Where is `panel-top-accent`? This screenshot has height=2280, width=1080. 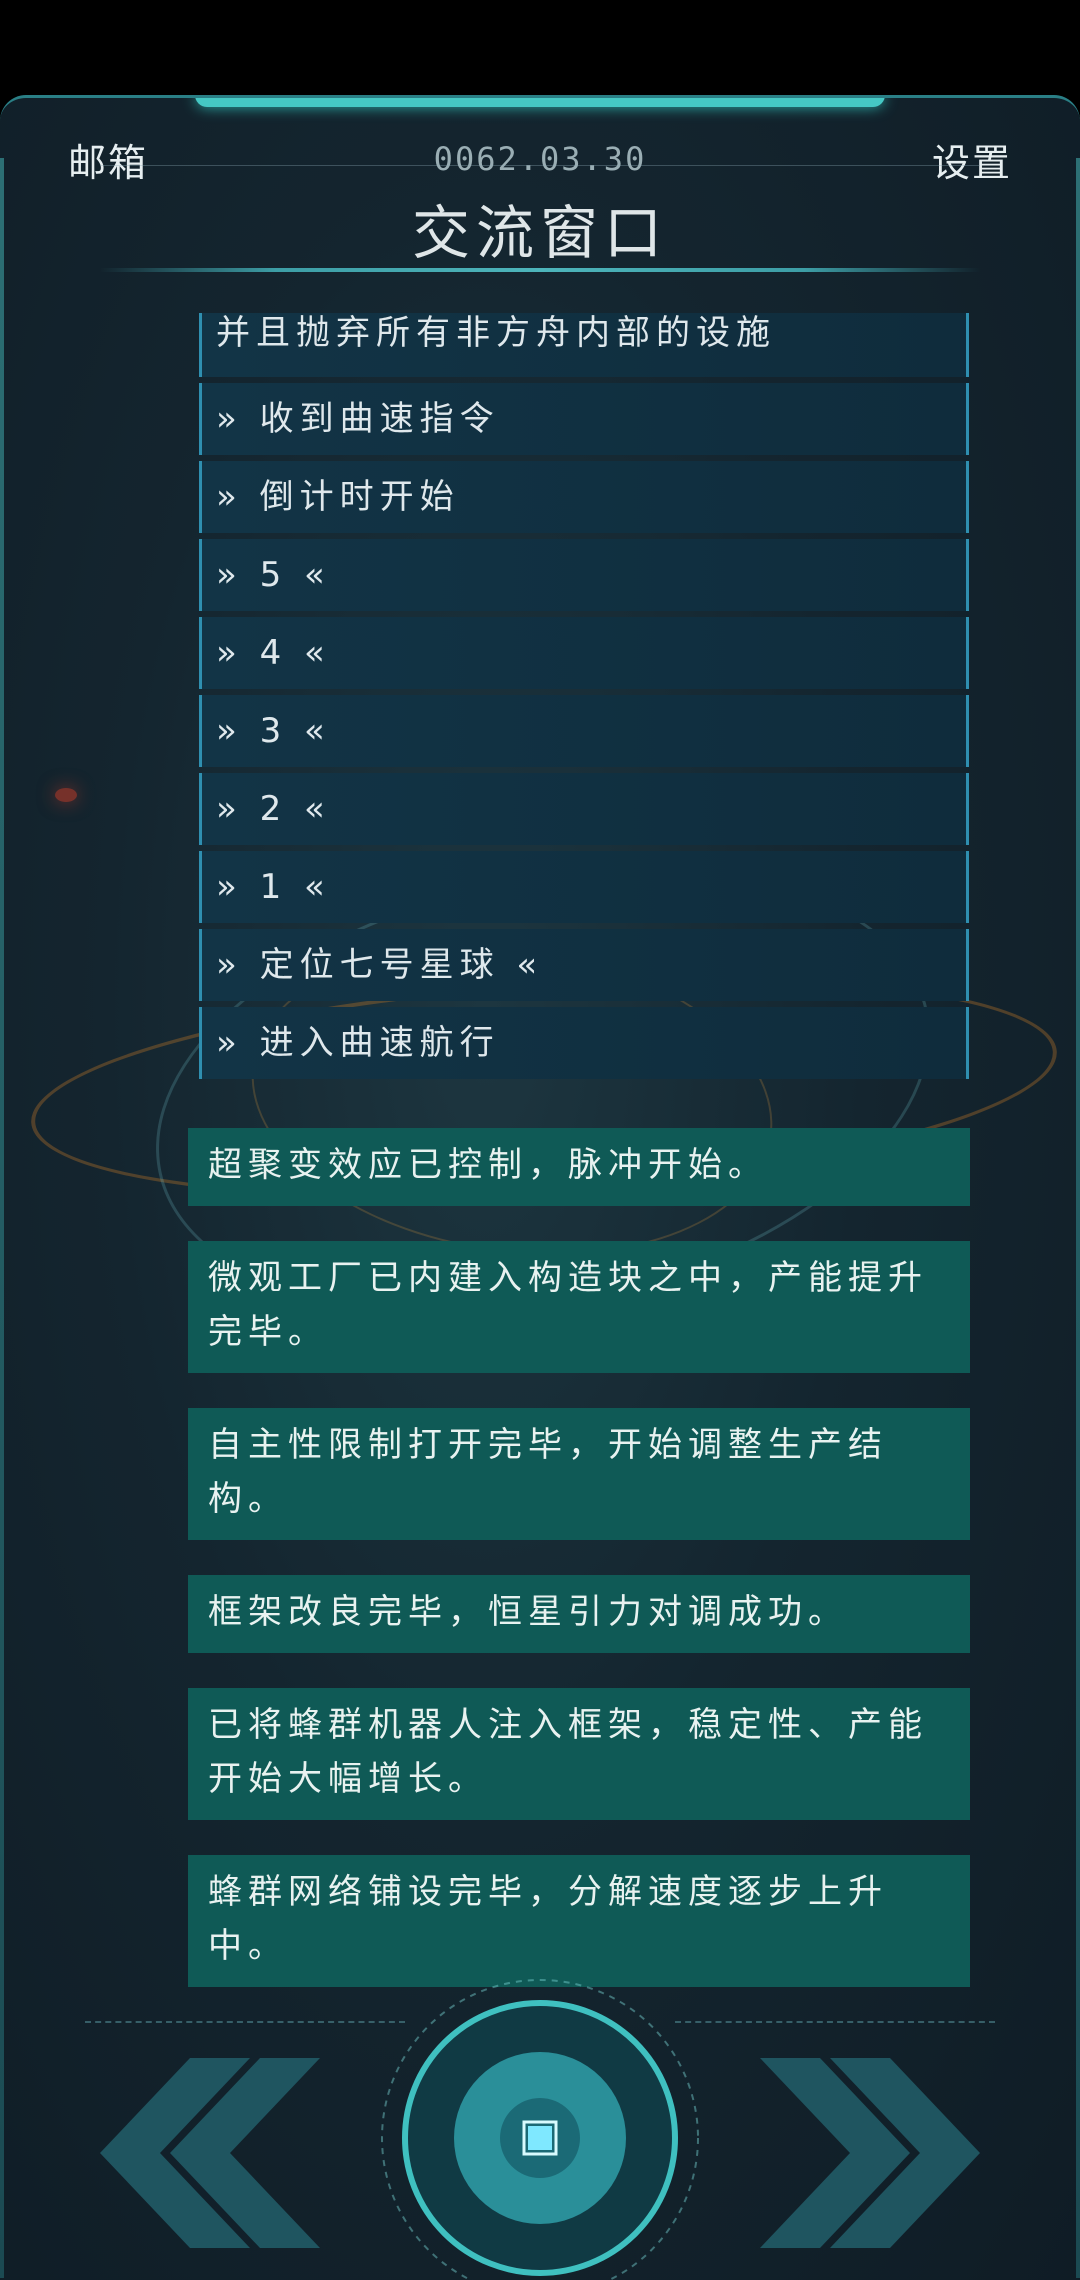
panel-top-accent is located at coordinates (540, 102).